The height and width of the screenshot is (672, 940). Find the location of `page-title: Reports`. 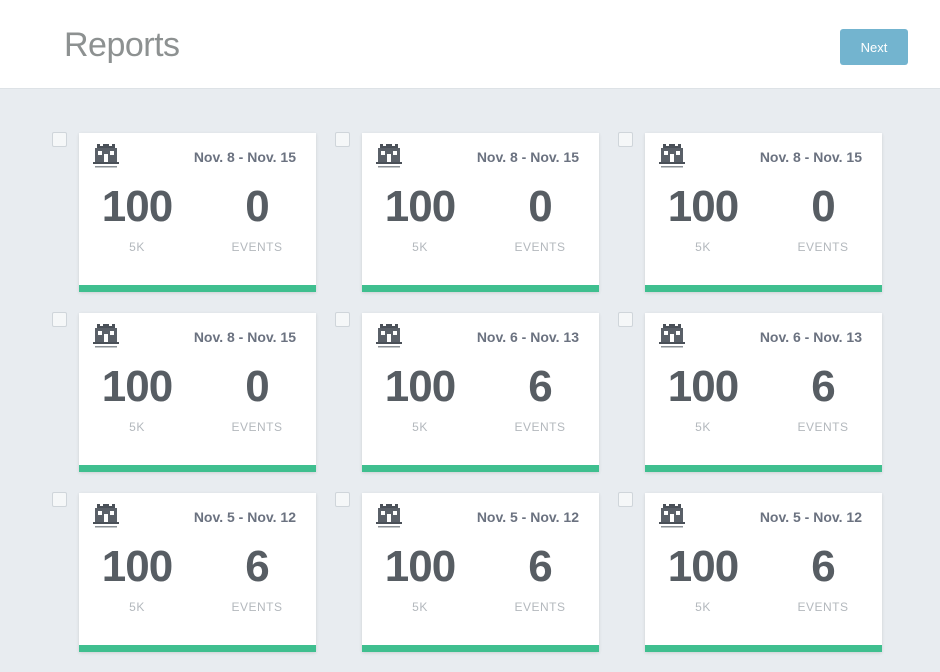

page-title: Reports is located at coordinates (122, 45).